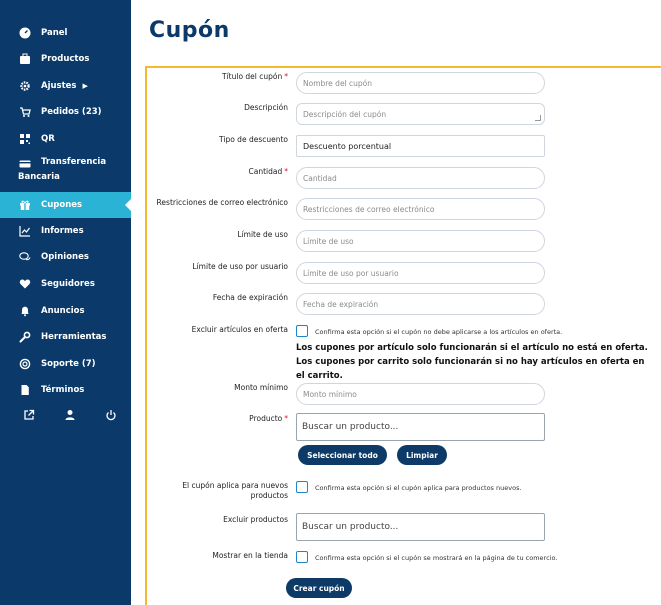 This screenshot has width=661, height=605. I want to click on exclude-sale-label: Excluir artículos en oferta, so click(239, 329).